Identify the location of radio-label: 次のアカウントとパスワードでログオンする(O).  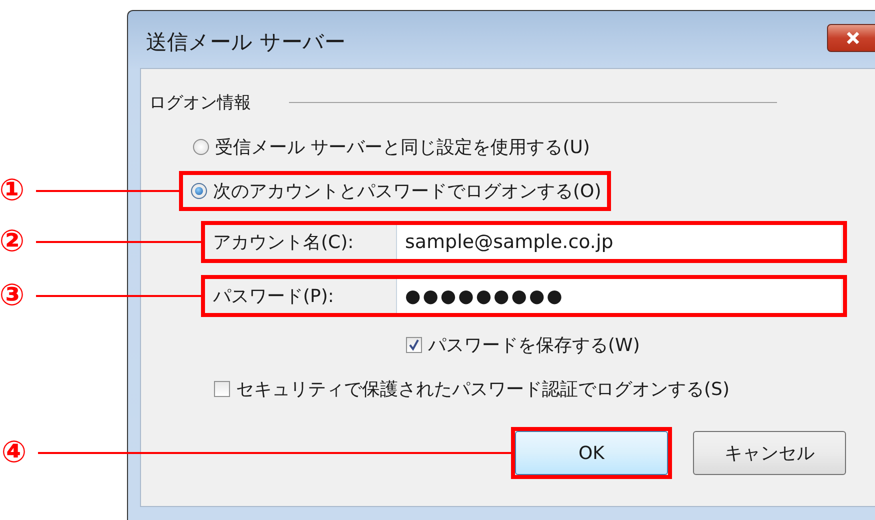
(407, 191).